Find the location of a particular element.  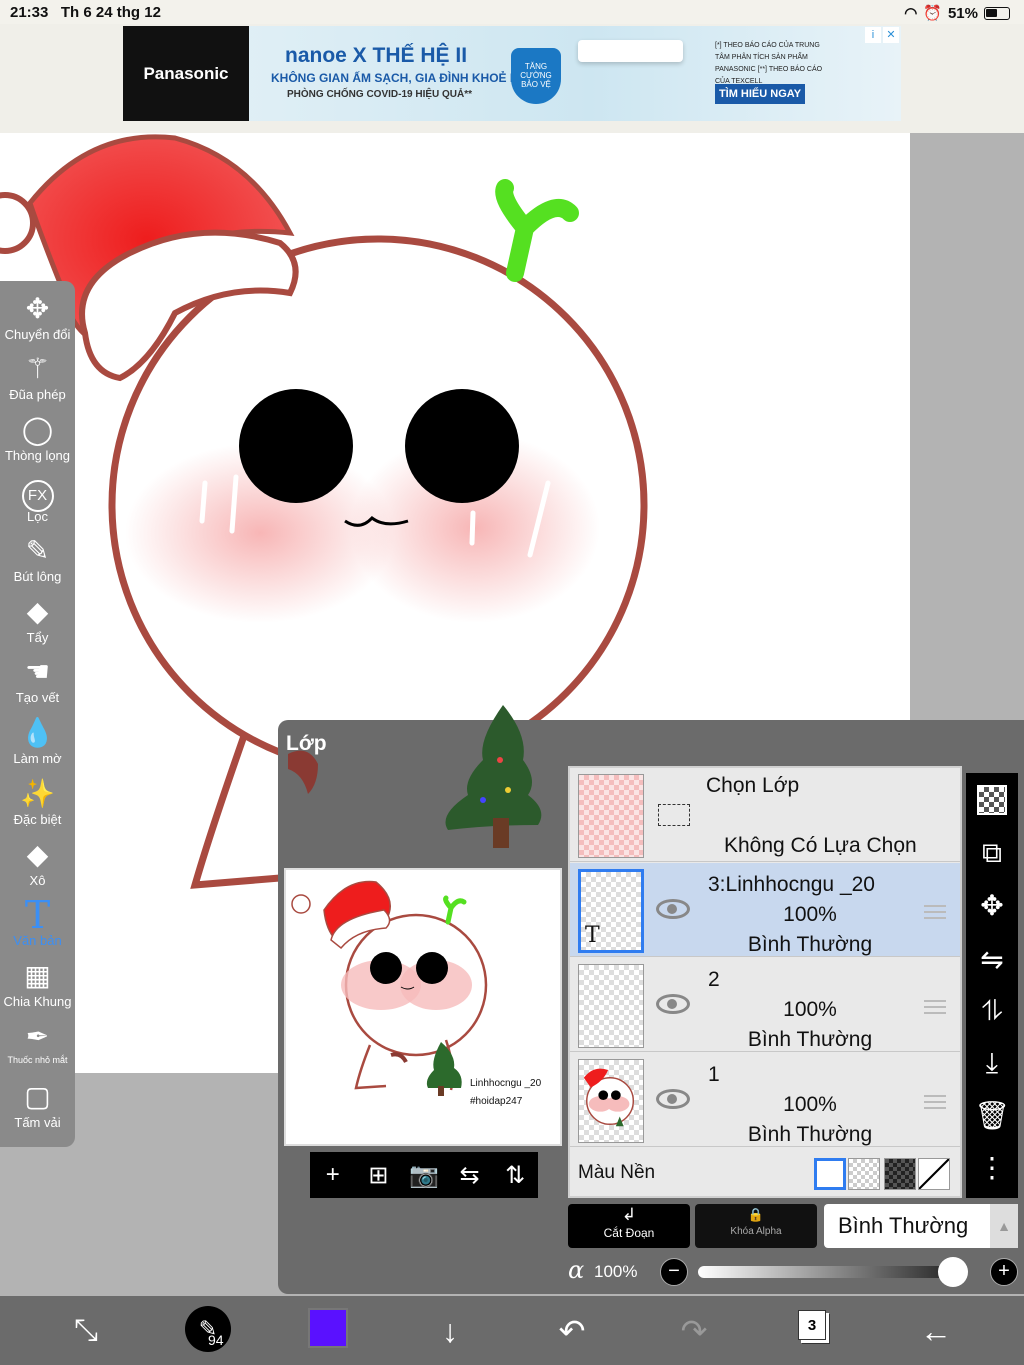

ad-controls: i ✕ is located at coordinates (882, 35).